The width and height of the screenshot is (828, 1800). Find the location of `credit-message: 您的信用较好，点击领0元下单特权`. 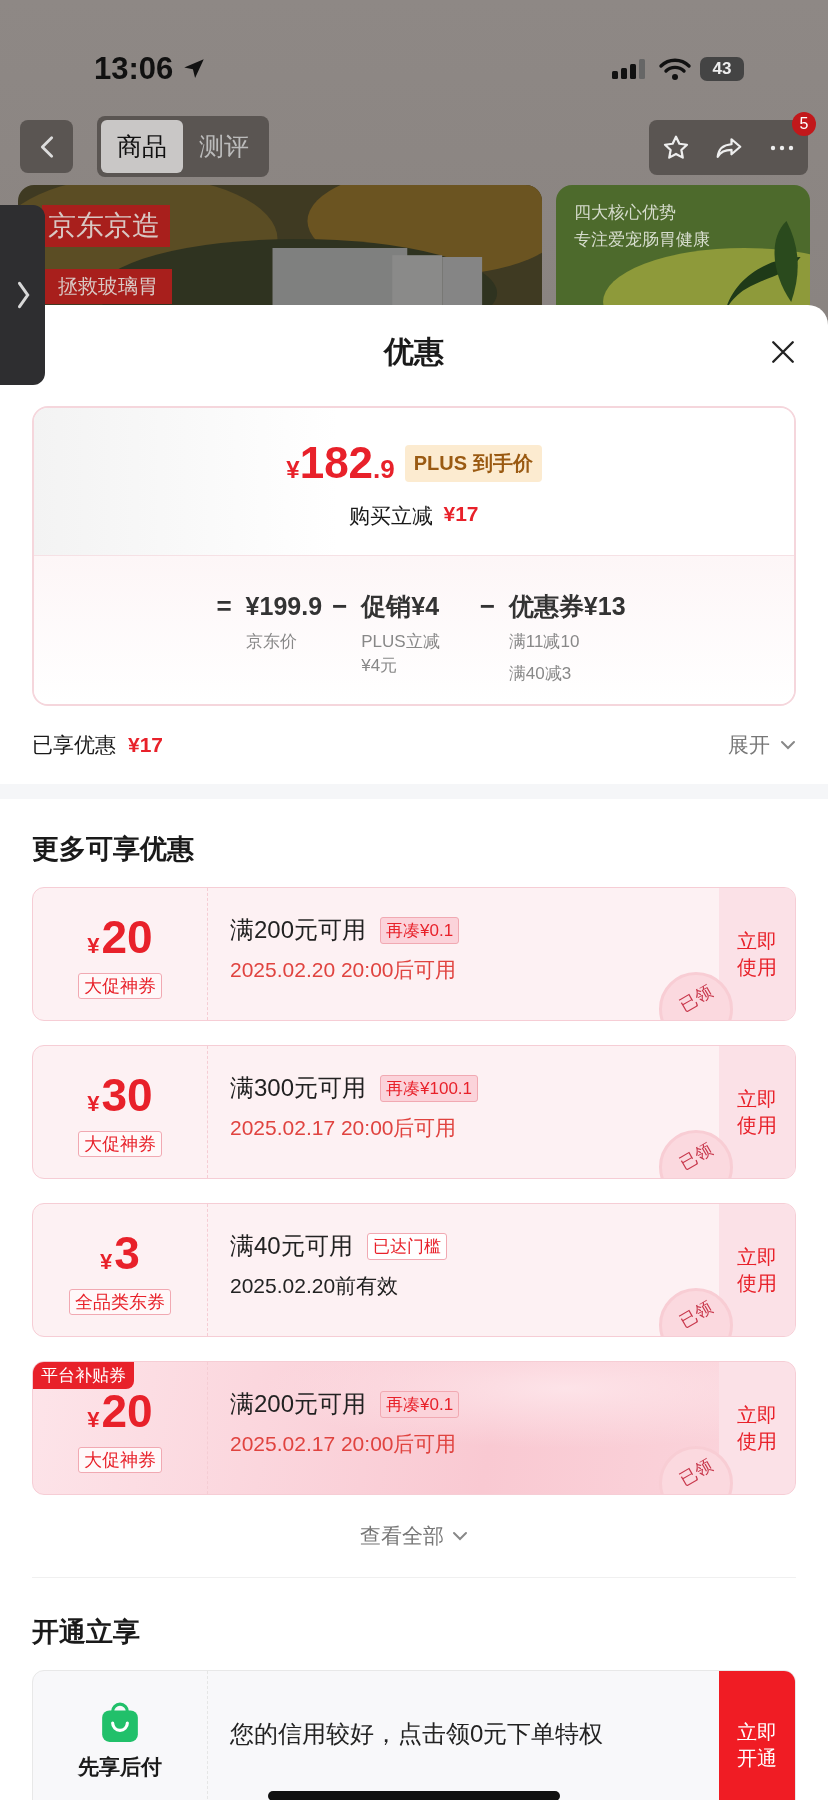

credit-message: 您的信用较好，点击领0元下单特权 is located at coordinates (417, 1734).